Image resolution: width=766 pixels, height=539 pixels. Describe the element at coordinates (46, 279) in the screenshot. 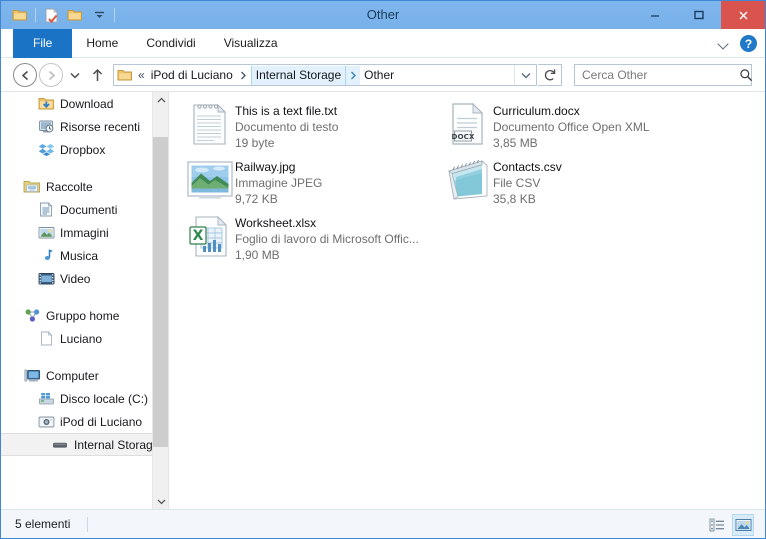

I see `video-icon` at that location.